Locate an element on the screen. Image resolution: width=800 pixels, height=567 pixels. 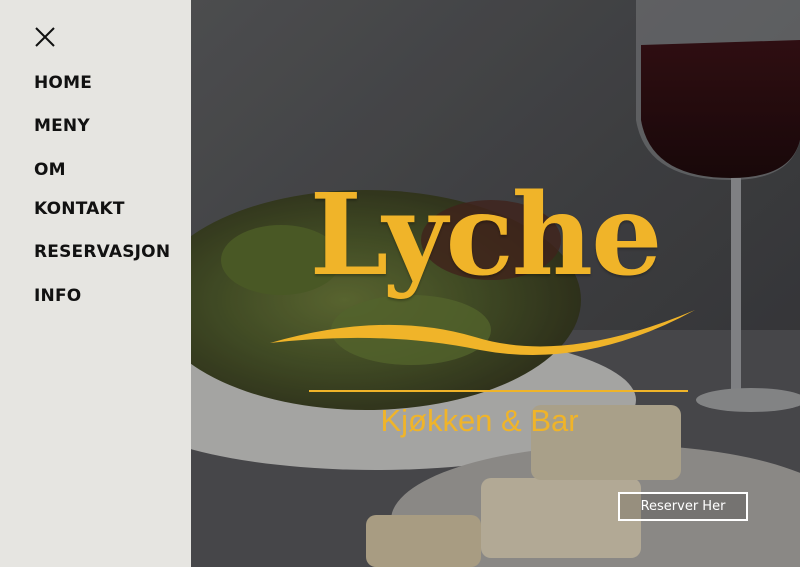
nav-item-reservasjon: RESERVASJON is located at coordinates (102, 252).